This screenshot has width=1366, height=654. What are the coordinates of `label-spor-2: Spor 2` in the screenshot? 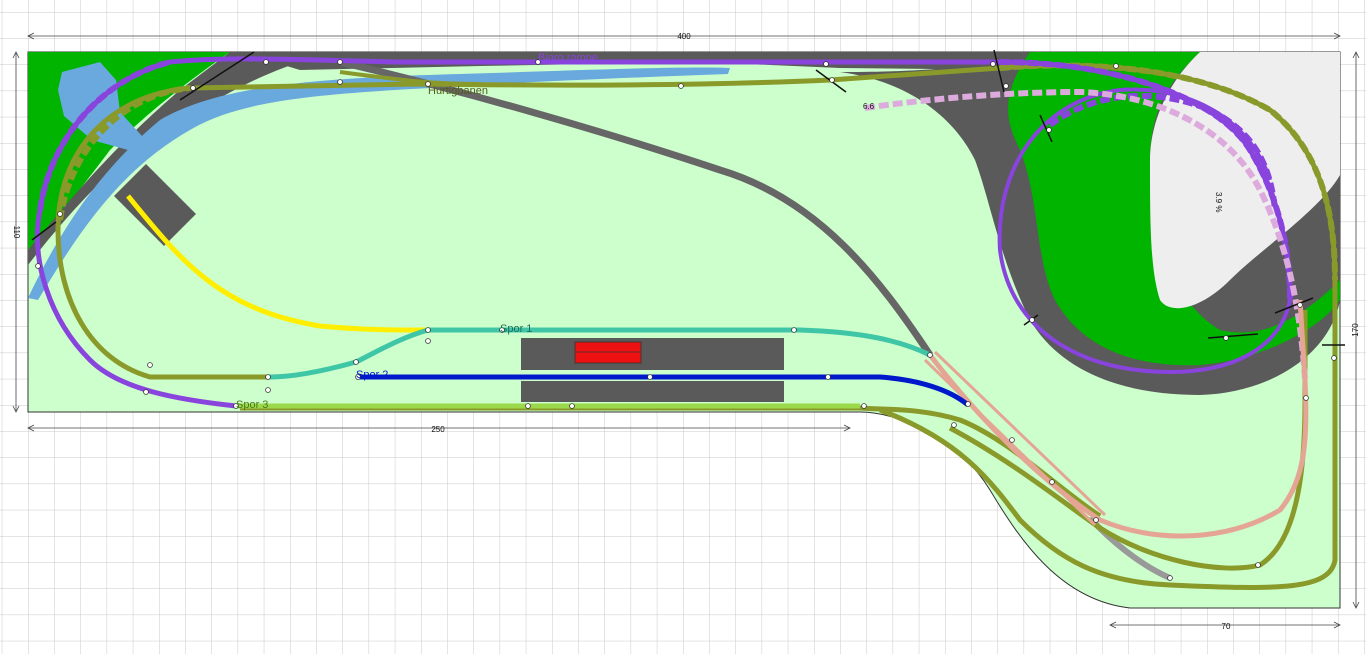 It's located at (372, 375).